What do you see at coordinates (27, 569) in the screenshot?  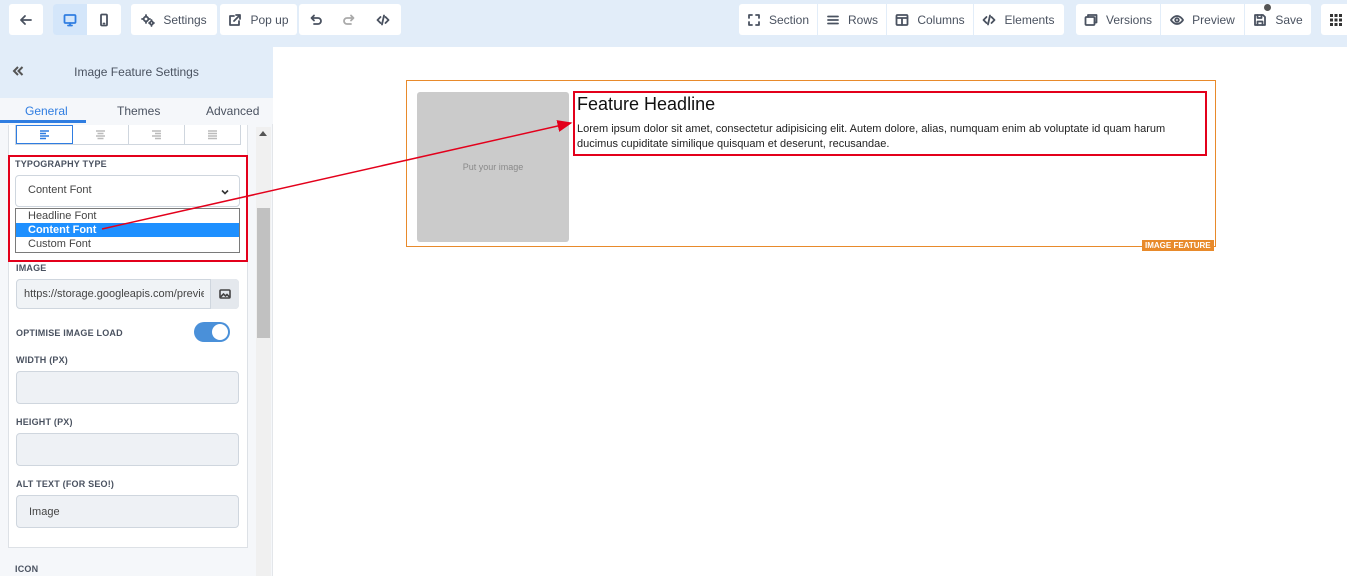 I see `icon-label: ICON` at bounding box center [27, 569].